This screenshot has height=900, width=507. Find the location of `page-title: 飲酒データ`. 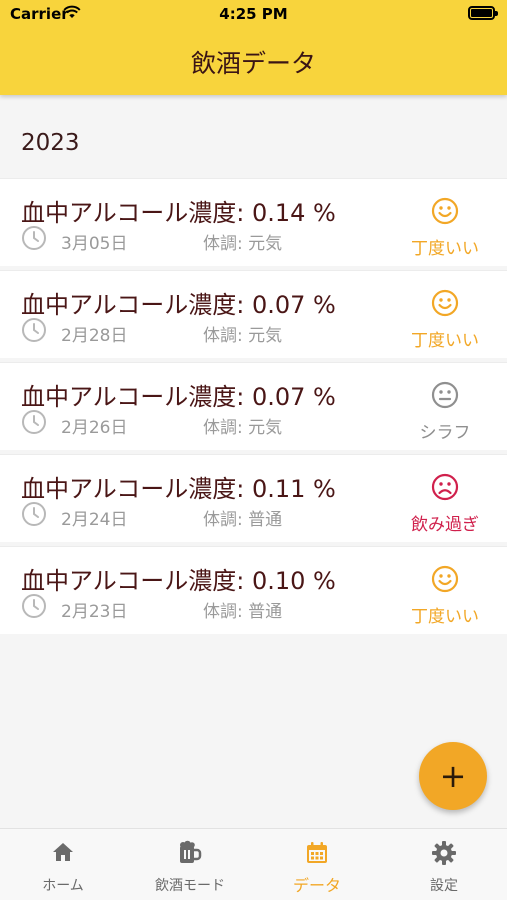

page-title: 飲酒データ is located at coordinates (253, 63).